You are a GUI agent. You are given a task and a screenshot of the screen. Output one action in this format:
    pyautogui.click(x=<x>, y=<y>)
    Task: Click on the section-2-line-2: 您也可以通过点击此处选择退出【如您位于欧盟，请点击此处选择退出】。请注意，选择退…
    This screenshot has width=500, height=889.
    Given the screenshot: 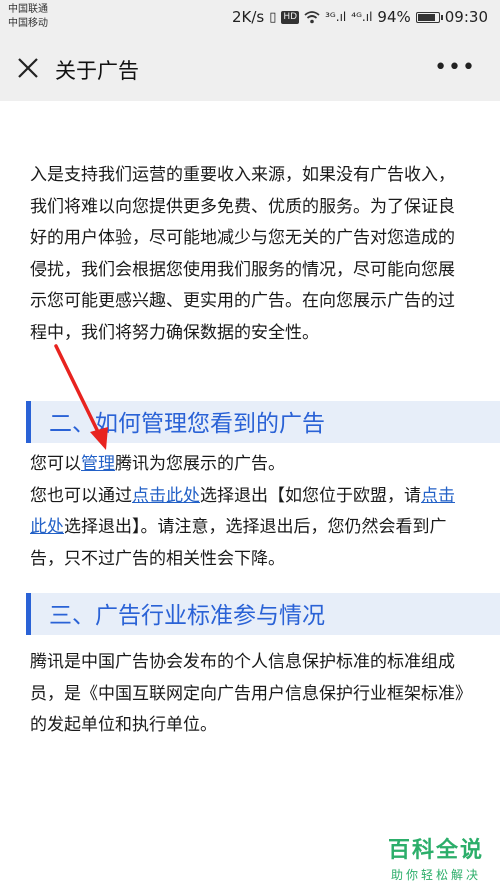 What is the action you would take?
    pyautogui.click(x=250, y=528)
    